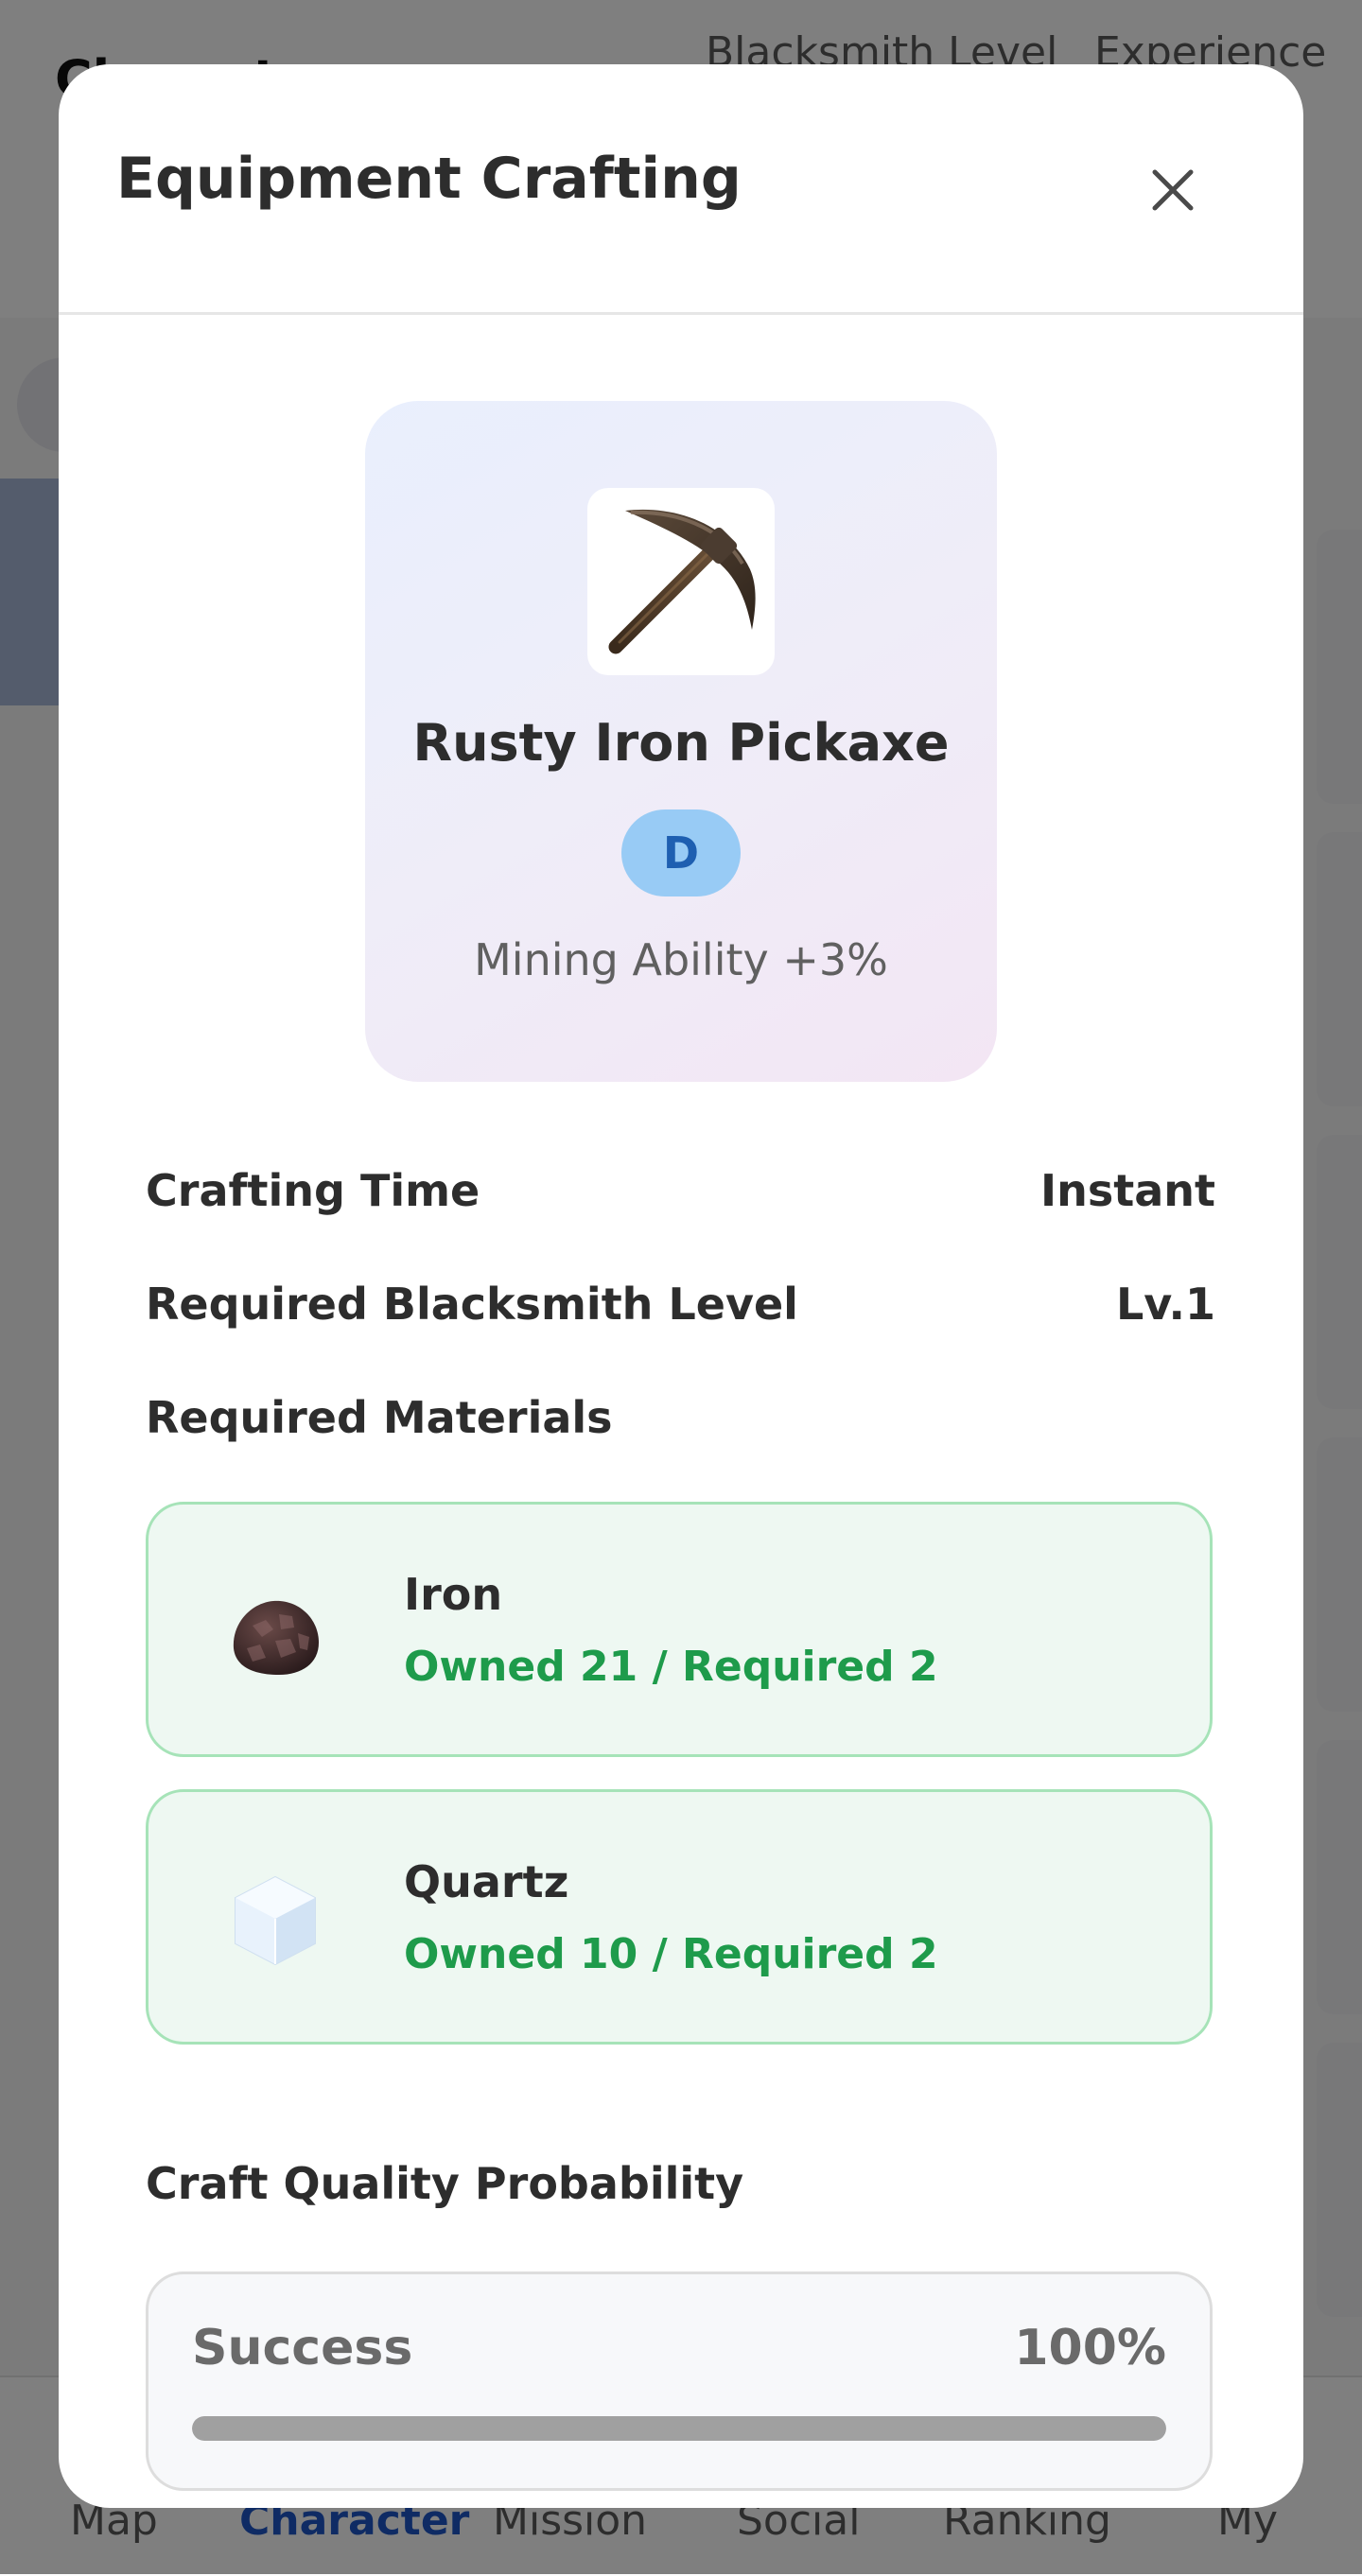 The image size is (1362, 2576). Describe the element at coordinates (1090, 2348) in the screenshot. I see `probability-value: 100%` at that location.